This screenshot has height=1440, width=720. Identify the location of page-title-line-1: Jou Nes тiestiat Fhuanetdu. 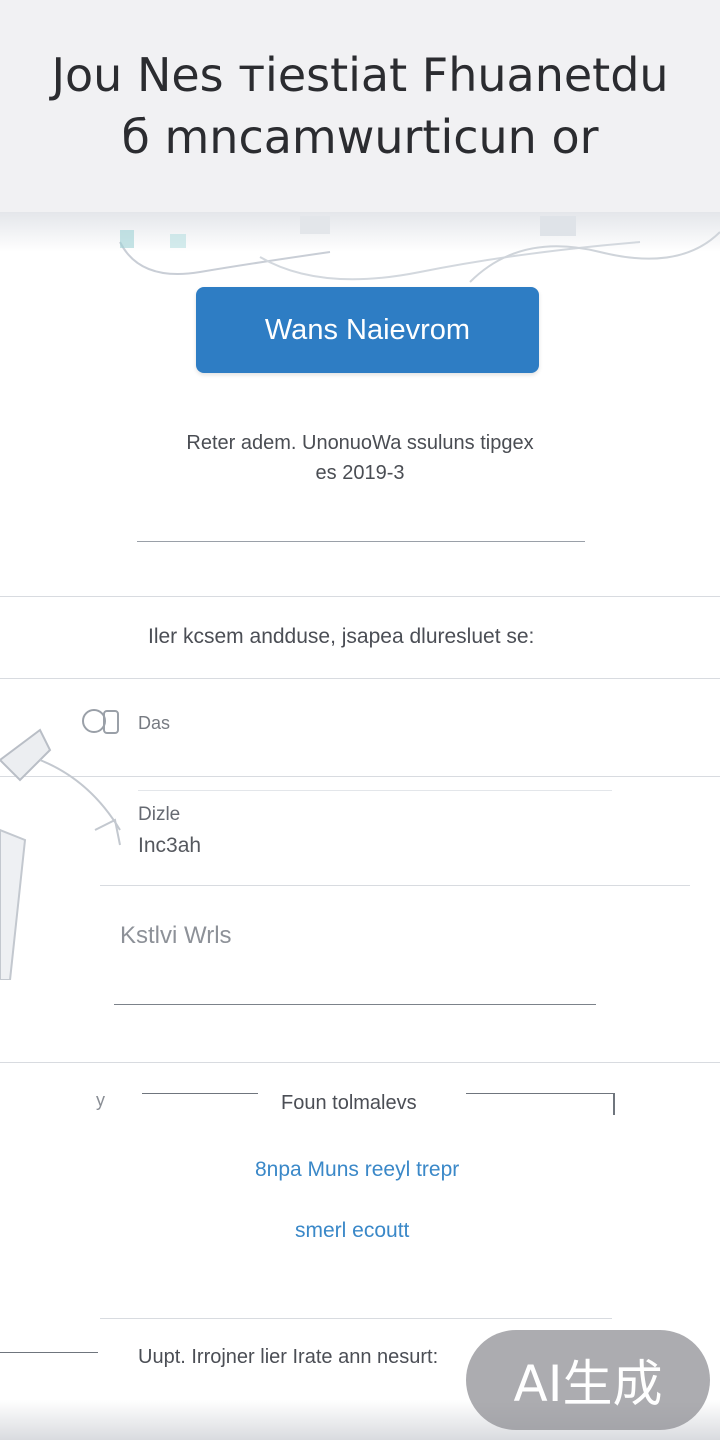
(360, 75).